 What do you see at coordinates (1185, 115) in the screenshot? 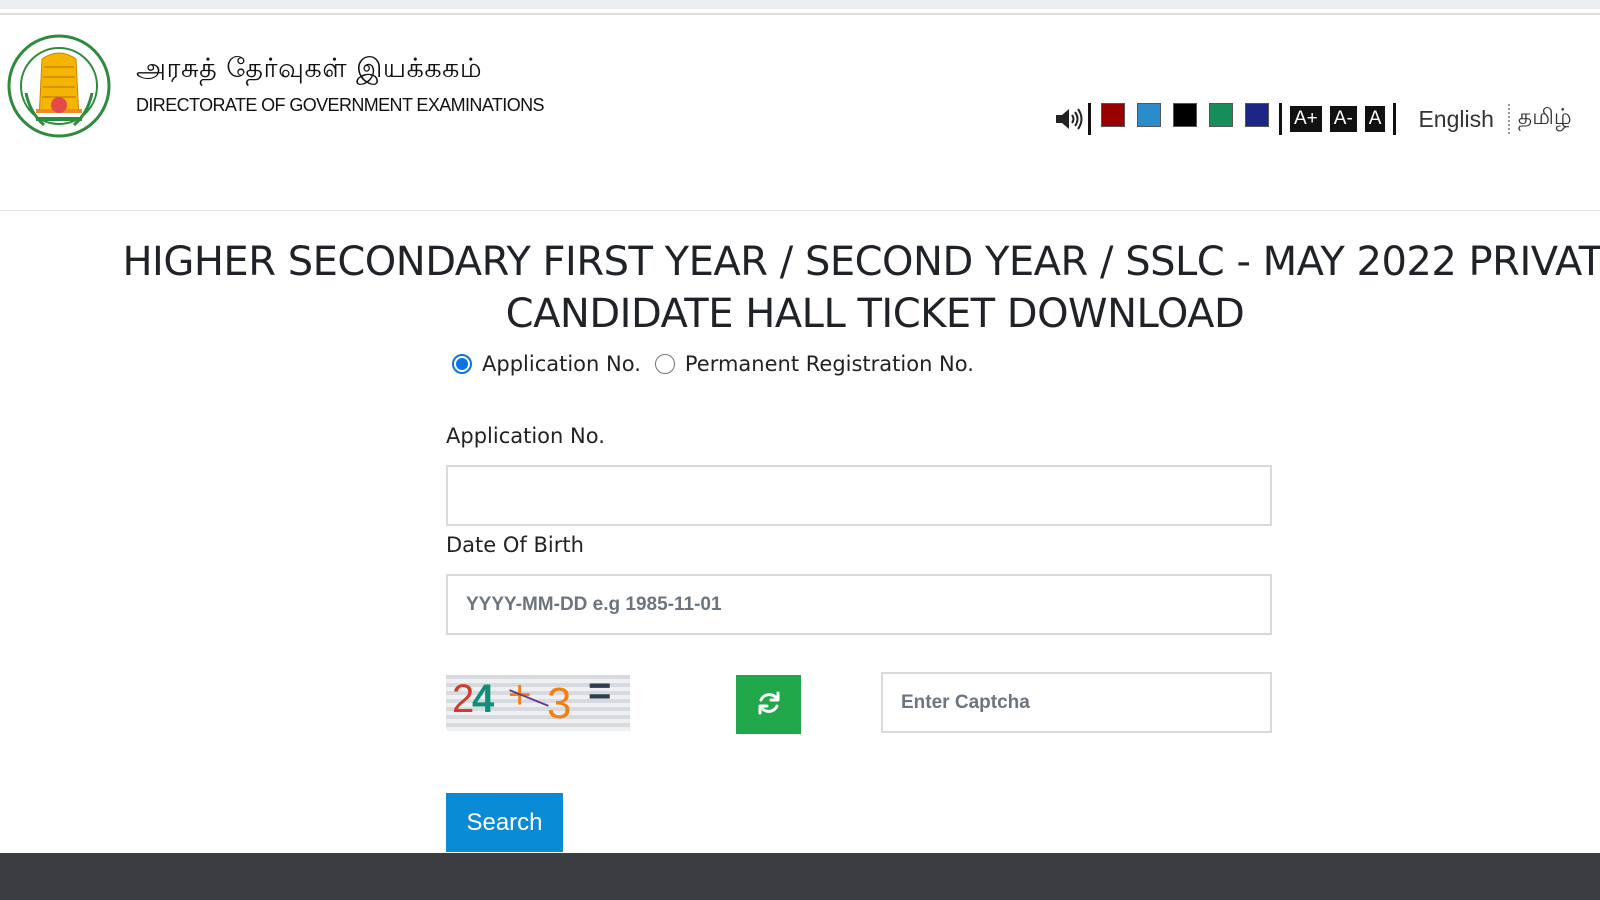
I see `theme-swatch-black` at bounding box center [1185, 115].